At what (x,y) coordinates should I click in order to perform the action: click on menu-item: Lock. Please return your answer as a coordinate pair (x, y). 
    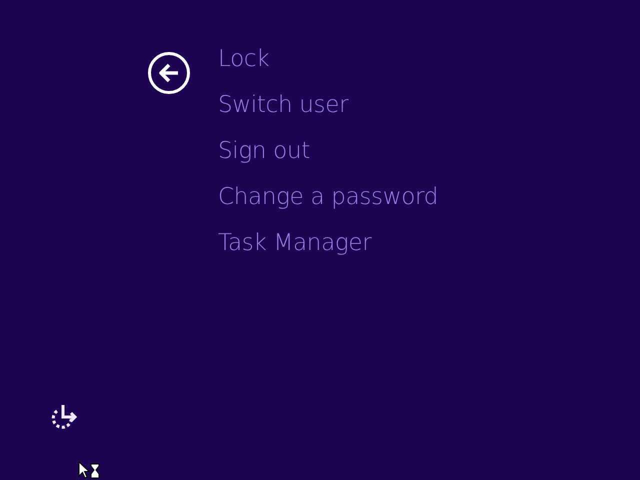
    Looking at the image, I should click on (328, 59).